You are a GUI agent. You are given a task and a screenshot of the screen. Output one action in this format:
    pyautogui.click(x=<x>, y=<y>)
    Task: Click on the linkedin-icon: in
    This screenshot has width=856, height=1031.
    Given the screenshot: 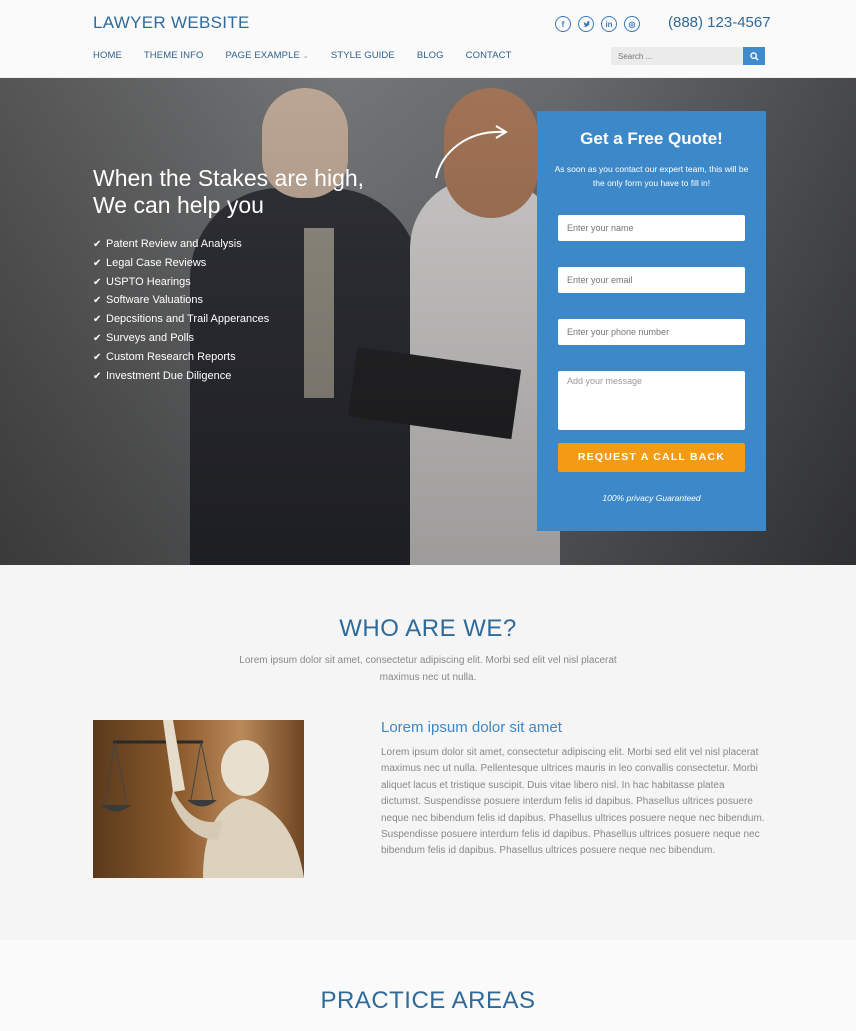 What is the action you would take?
    pyautogui.click(x=609, y=24)
    